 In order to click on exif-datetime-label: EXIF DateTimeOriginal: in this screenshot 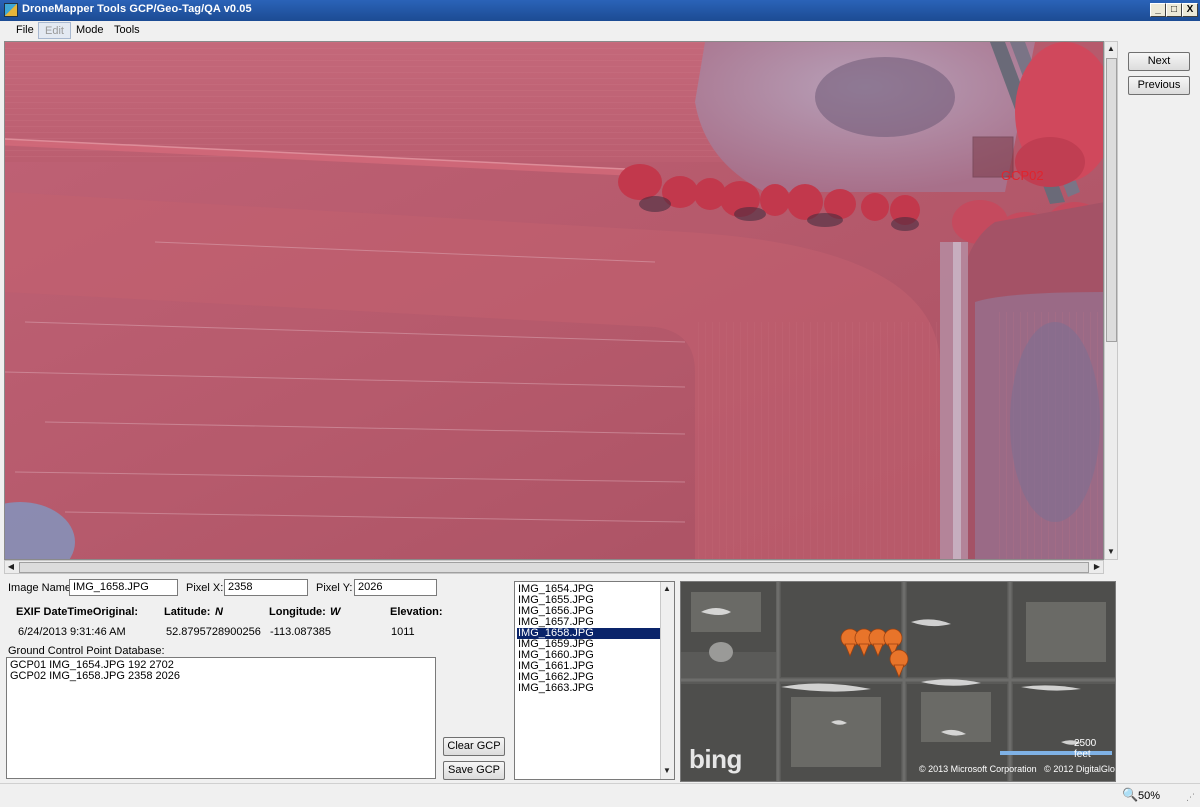, I will do `click(77, 612)`.